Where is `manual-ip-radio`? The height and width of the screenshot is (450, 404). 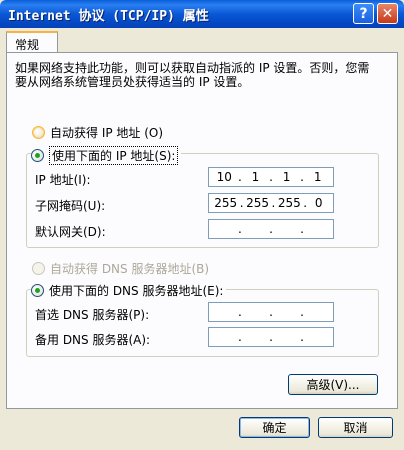
manual-ip-radio is located at coordinates (37, 155).